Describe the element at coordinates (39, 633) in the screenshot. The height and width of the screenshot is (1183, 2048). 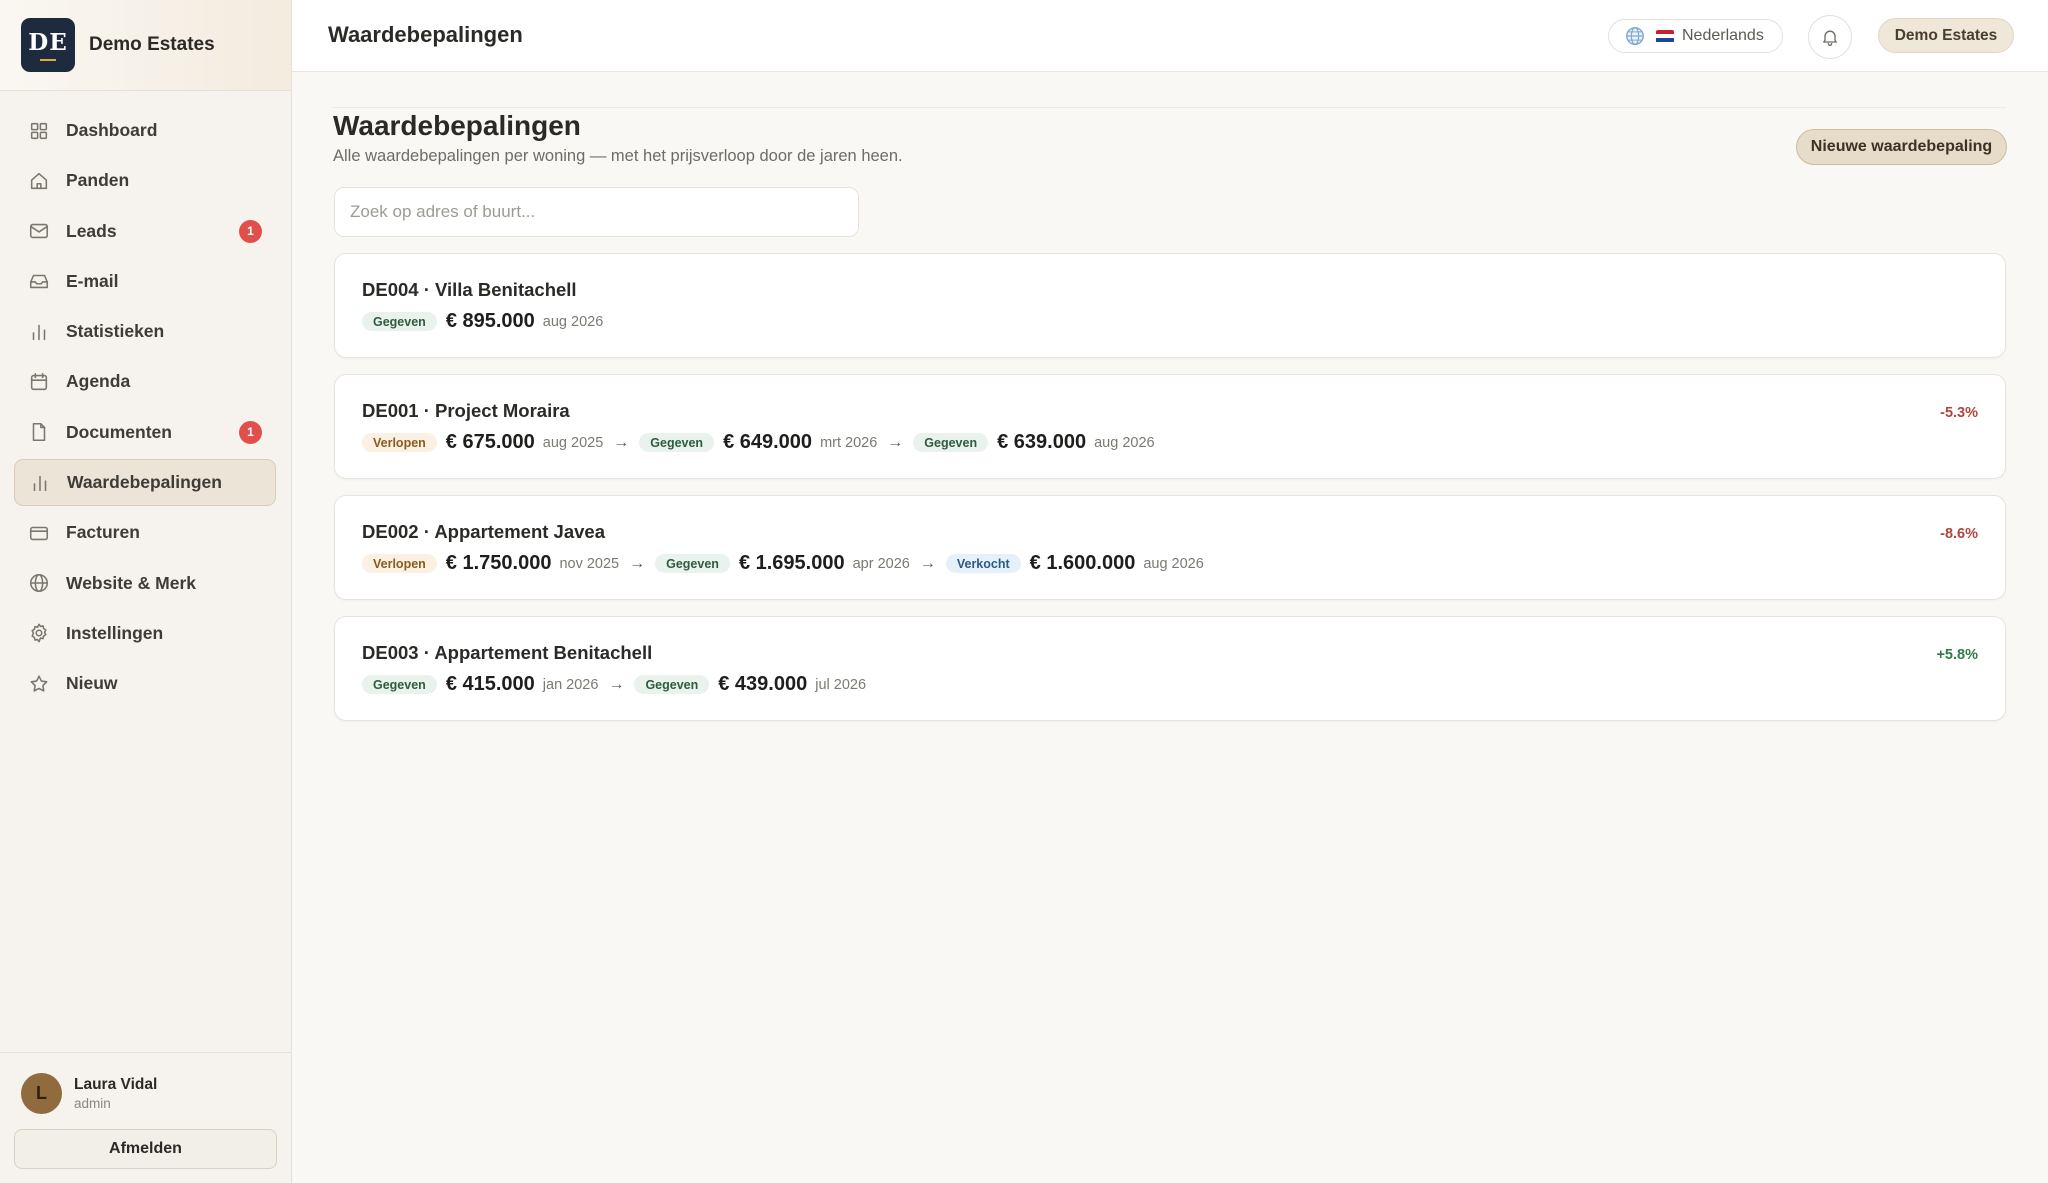
I see `gear-icon` at that location.